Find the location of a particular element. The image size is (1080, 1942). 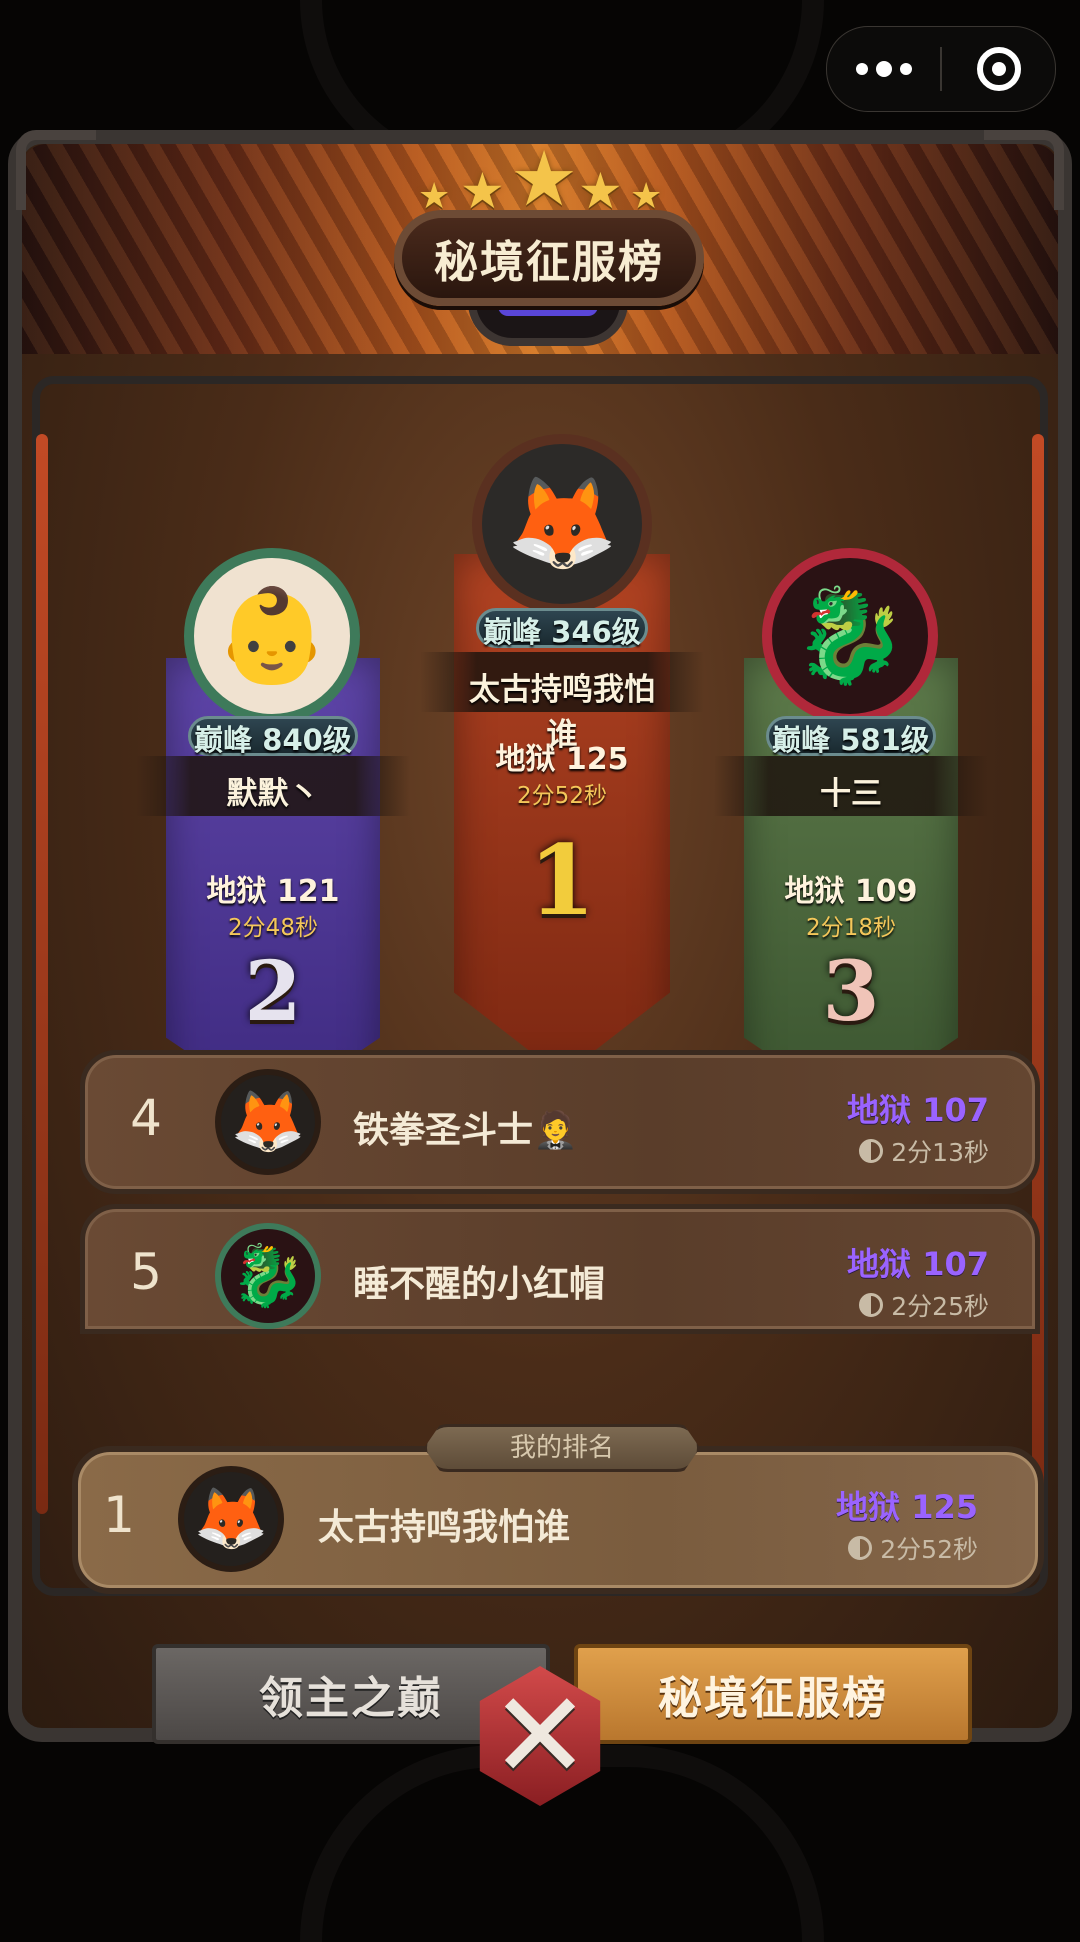

time-value: 2分13秒 is located at coordinates (940, 1152).